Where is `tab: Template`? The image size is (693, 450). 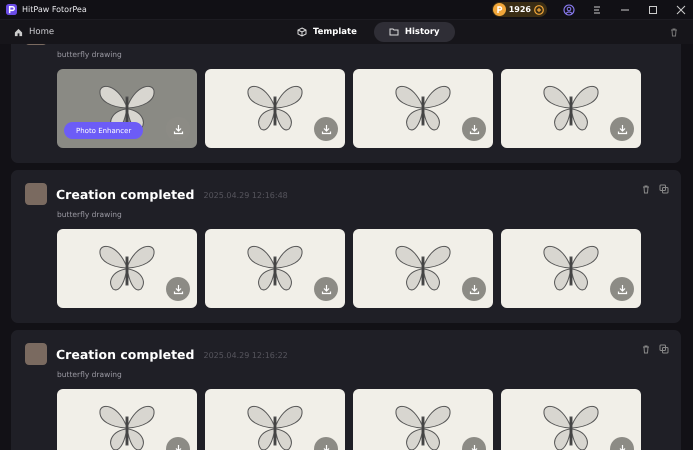
tab: Template is located at coordinates (327, 32).